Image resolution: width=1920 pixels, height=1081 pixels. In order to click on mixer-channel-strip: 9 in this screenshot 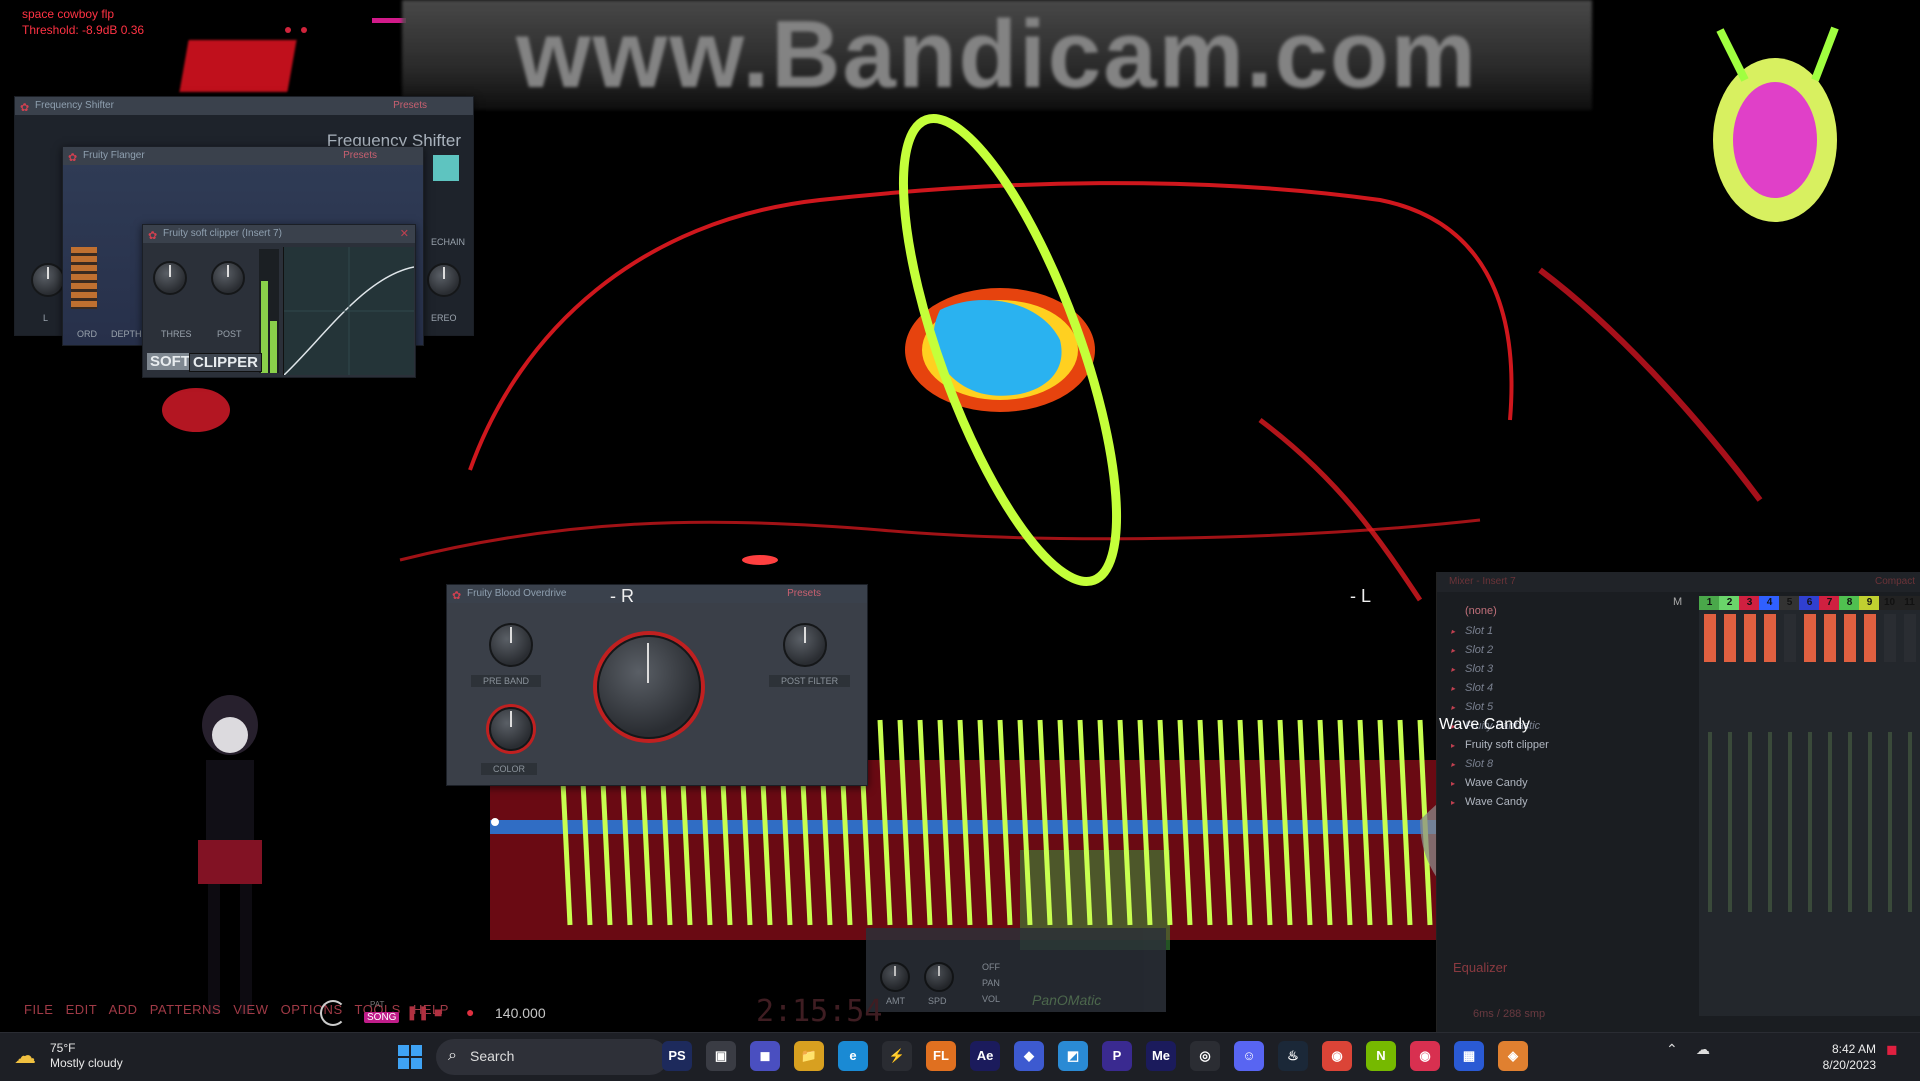, I will do `click(1870, 806)`.